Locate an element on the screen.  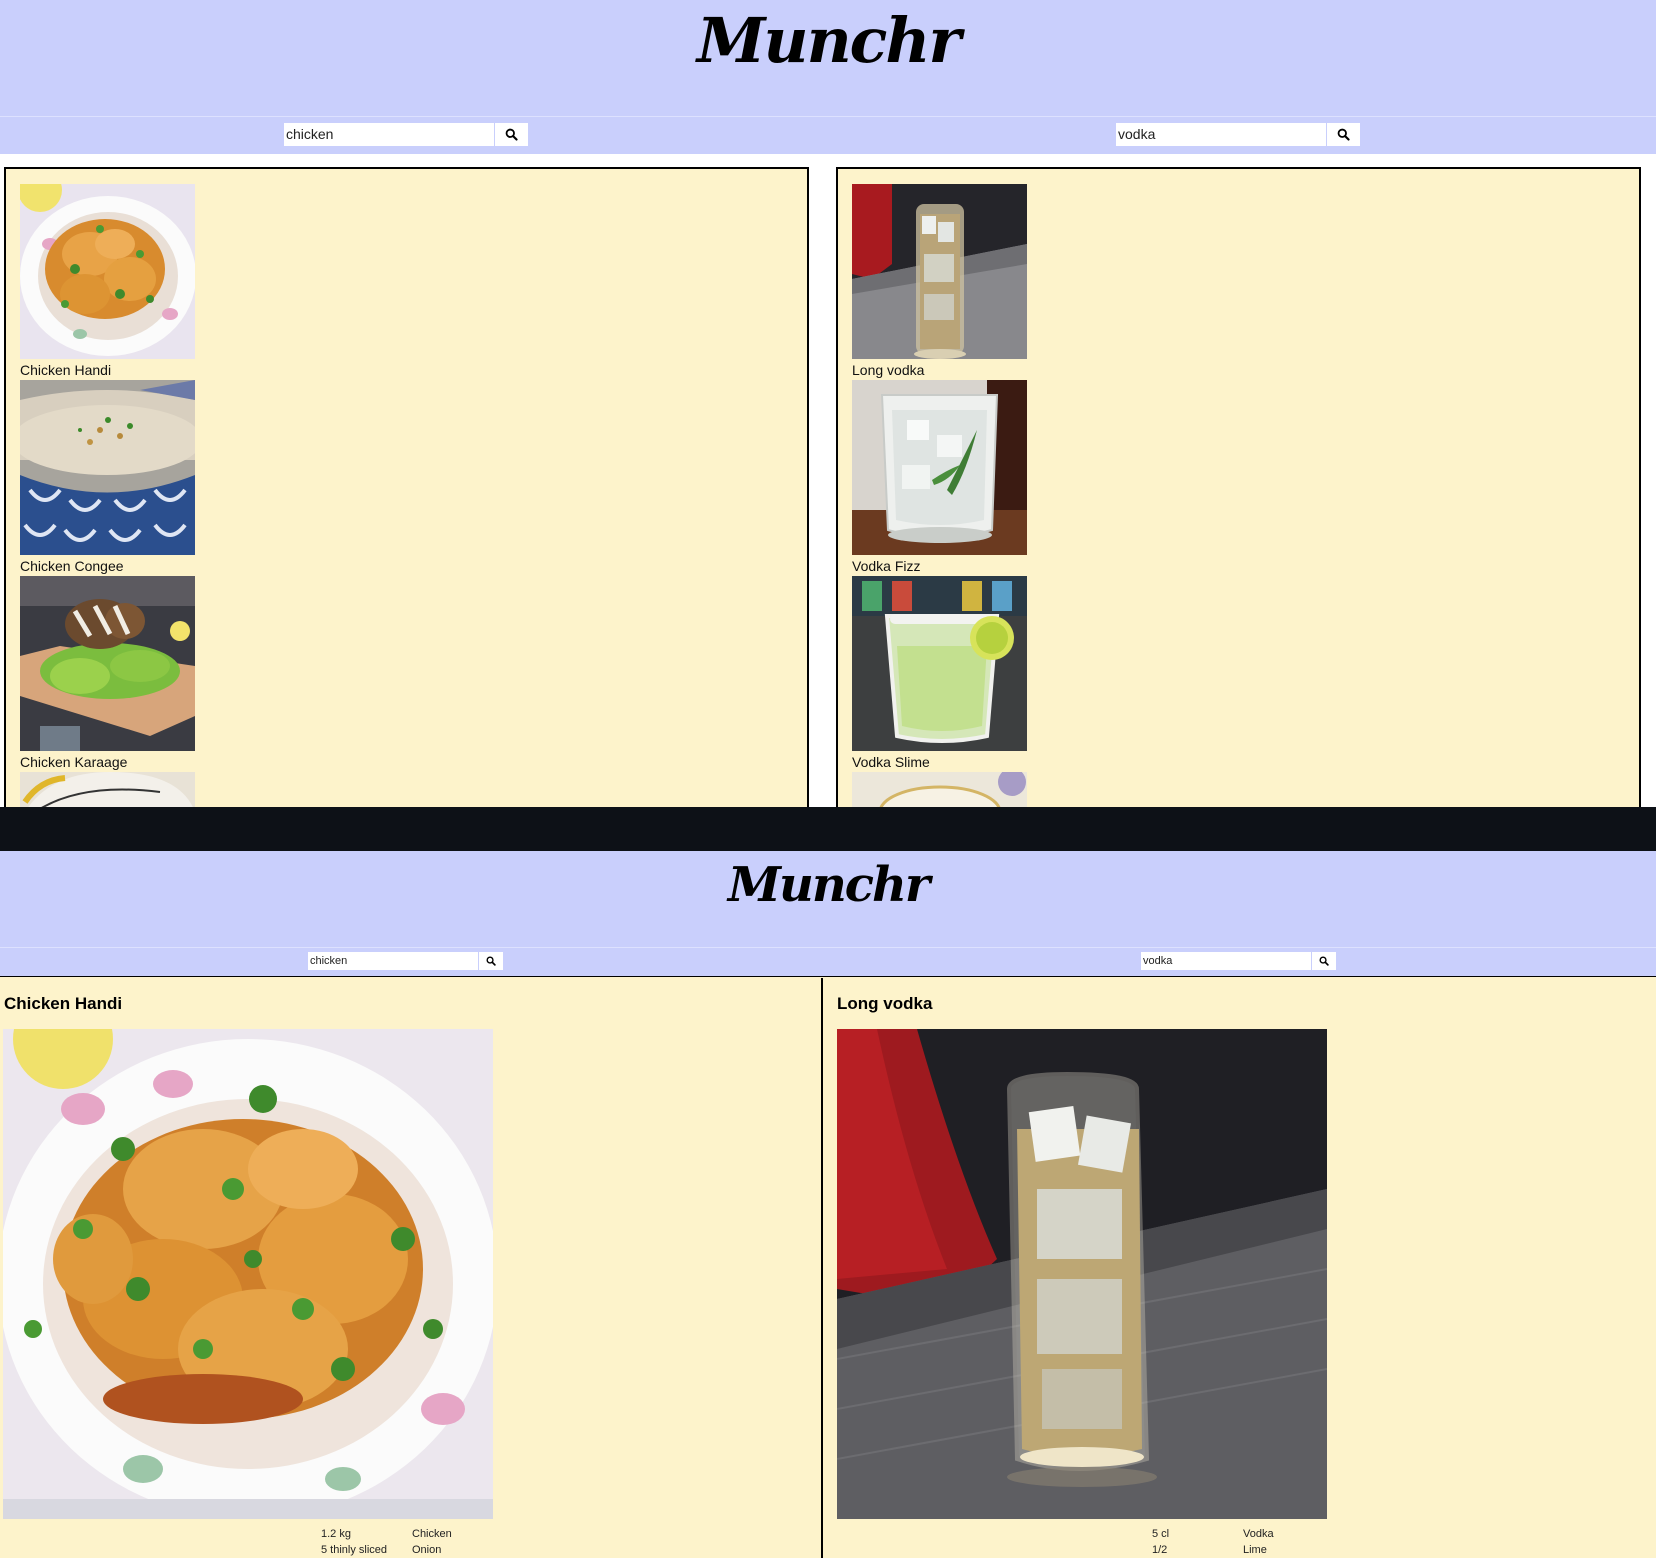
ingredient-name: Onion is located at coordinates (427, 1550).